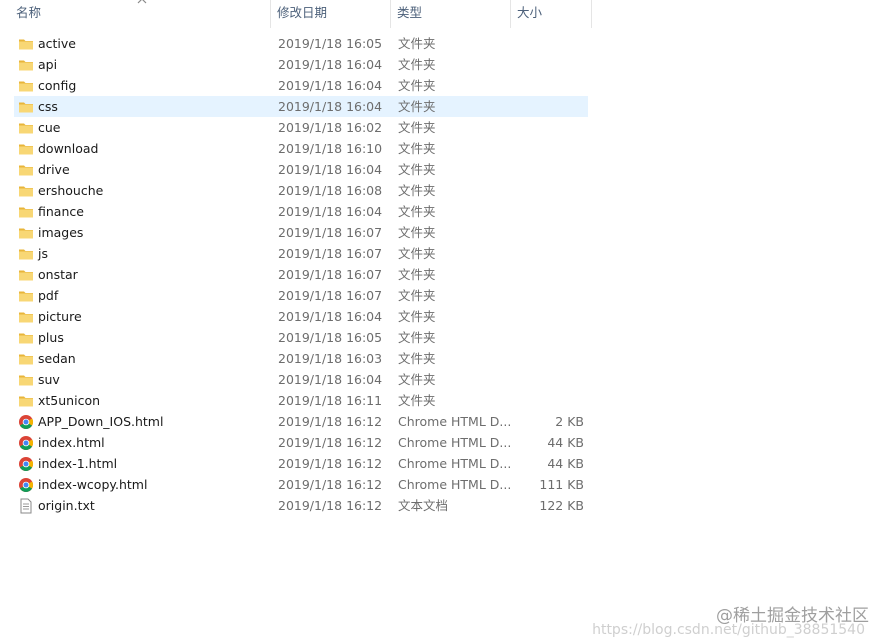 This screenshot has height=644, width=887. Describe the element at coordinates (301, 358) in the screenshot. I see `file-row: sedan 2019/1/18 16:03 文件夹` at that location.